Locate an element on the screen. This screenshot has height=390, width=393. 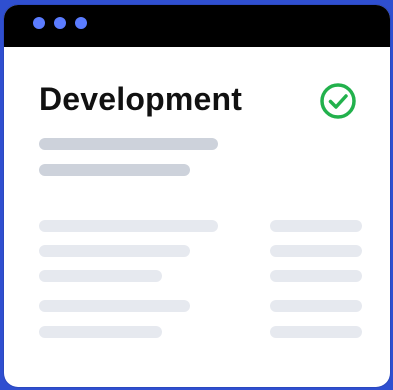
window-titlebar is located at coordinates (197, 26).